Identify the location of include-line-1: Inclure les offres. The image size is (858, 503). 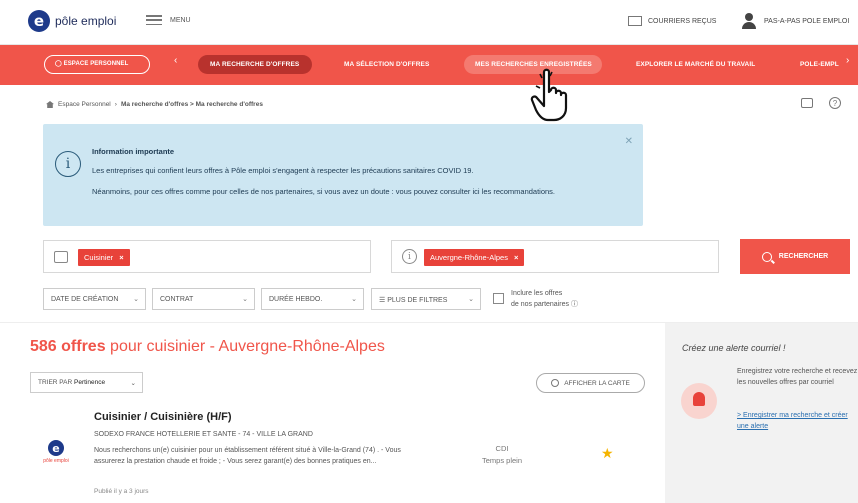
(537, 293).